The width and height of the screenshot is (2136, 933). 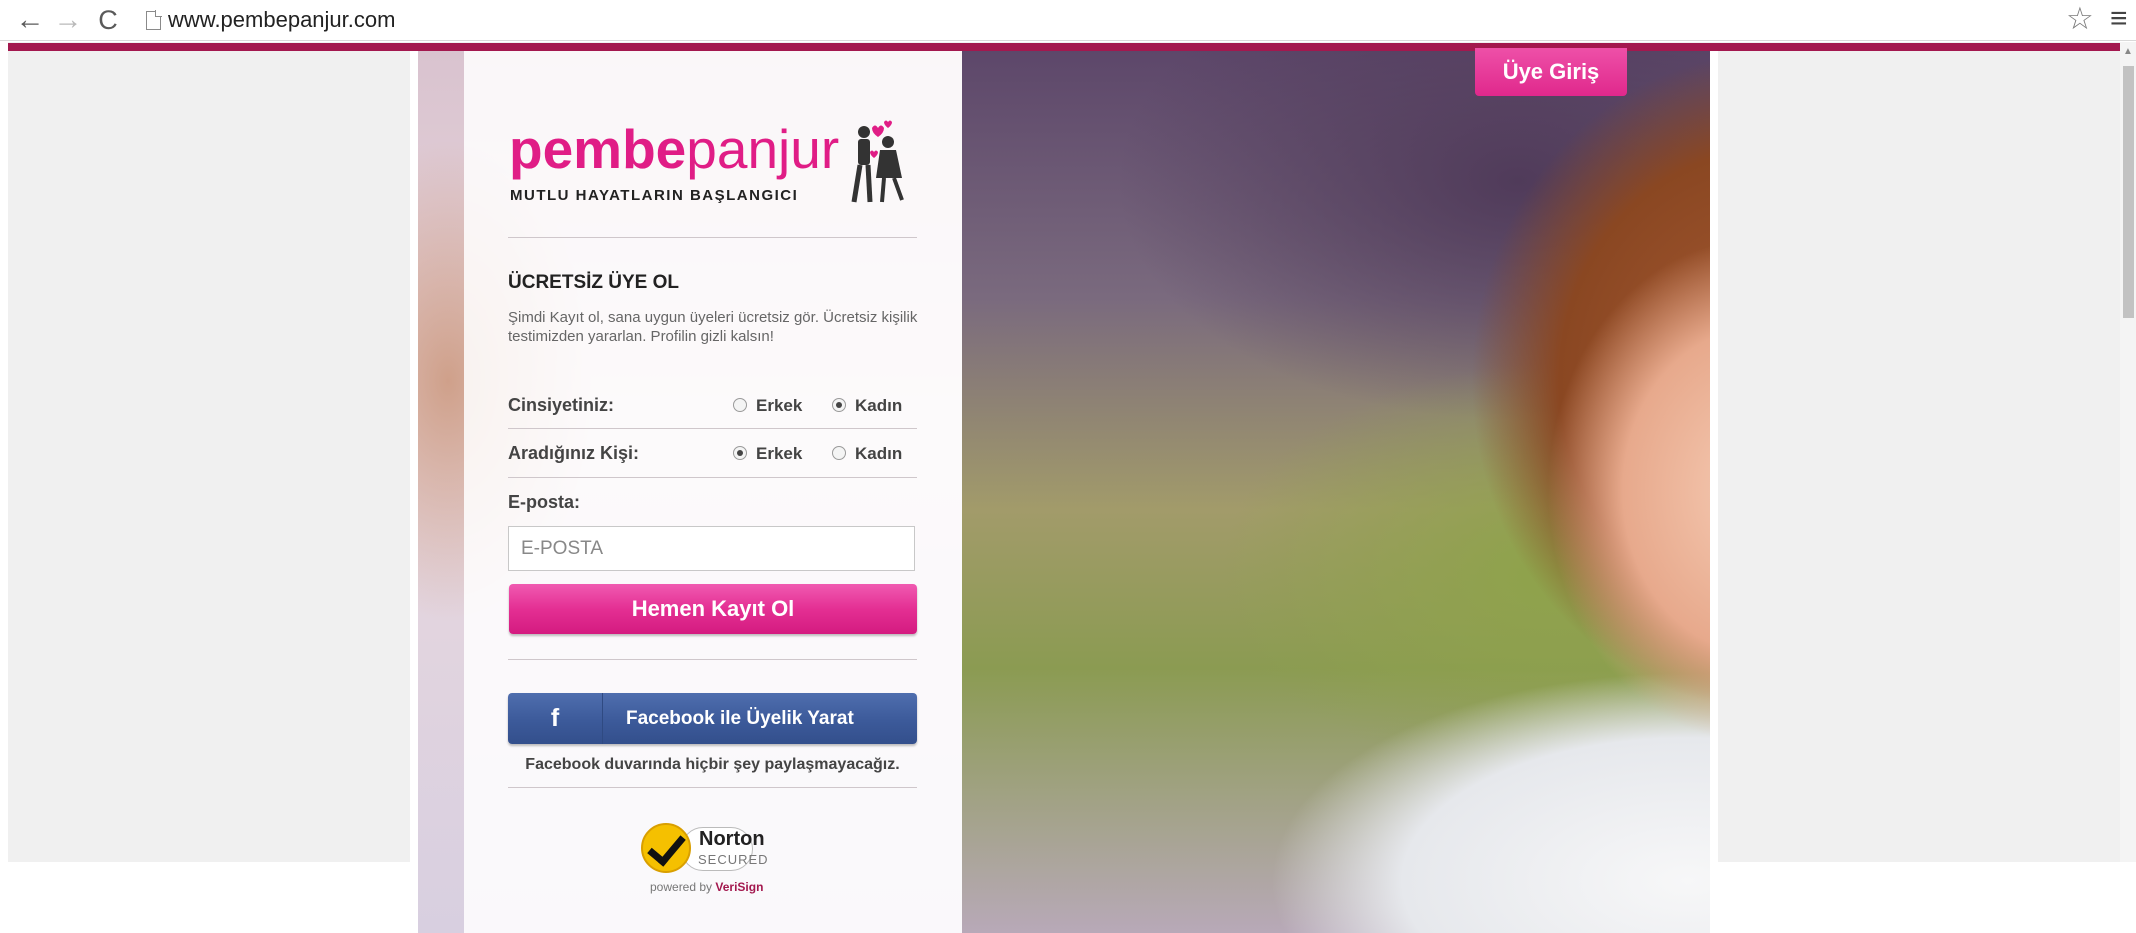 I want to click on url-text: www.pembepanjur.com, so click(x=281, y=20).